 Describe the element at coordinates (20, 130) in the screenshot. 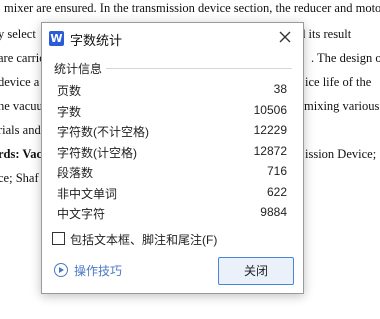

I see `doc-line: rials and` at that location.